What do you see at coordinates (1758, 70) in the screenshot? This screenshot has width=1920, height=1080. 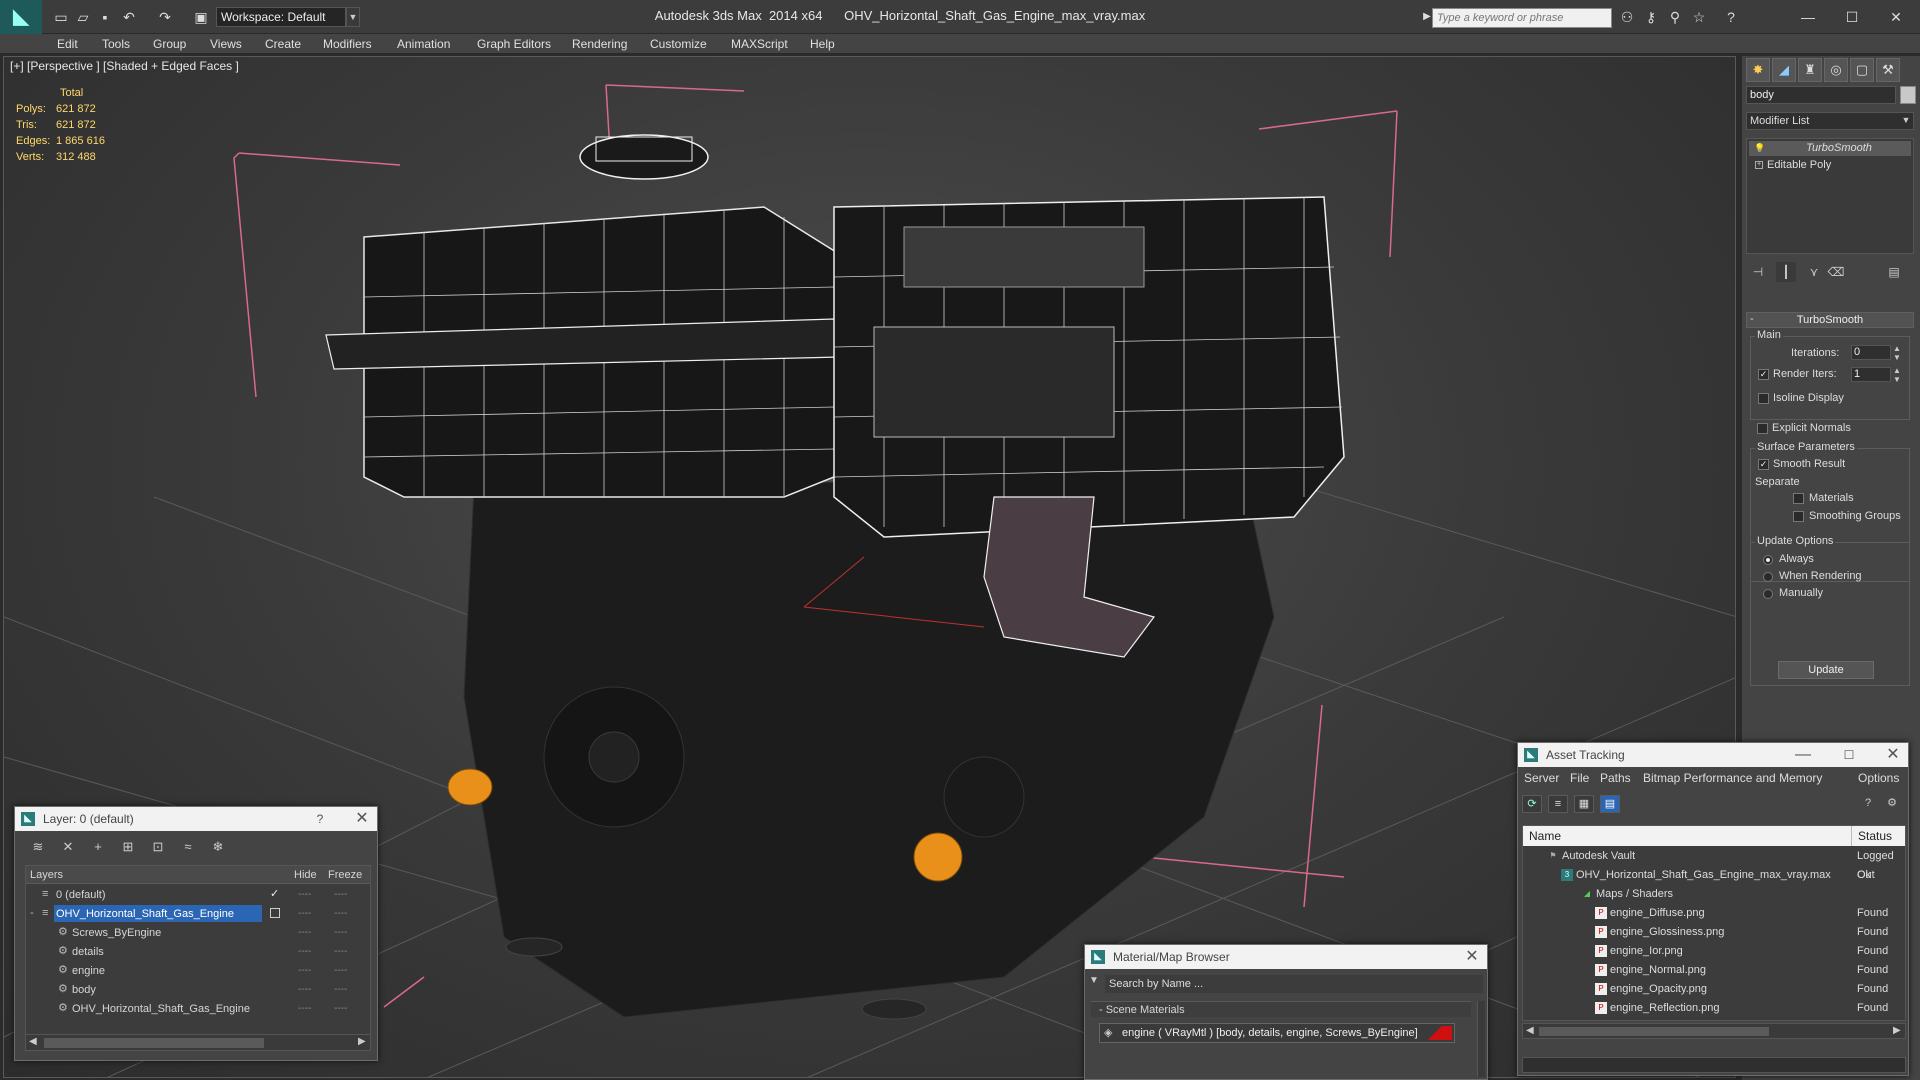 I see `create-tab-icon: ✸` at bounding box center [1758, 70].